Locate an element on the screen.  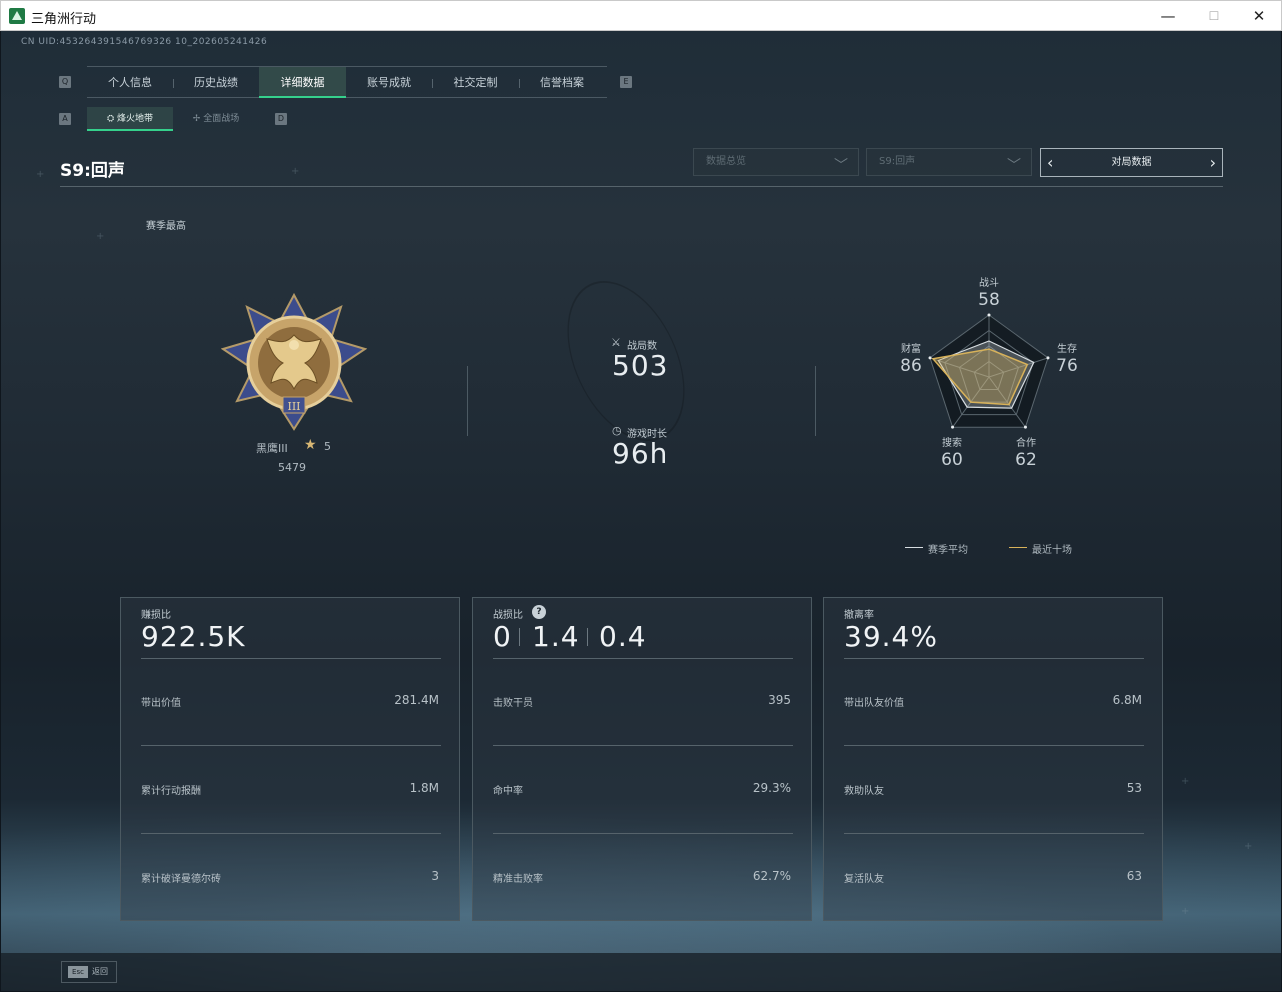
stat-row-value: 53 is located at coordinates (1134, 788).